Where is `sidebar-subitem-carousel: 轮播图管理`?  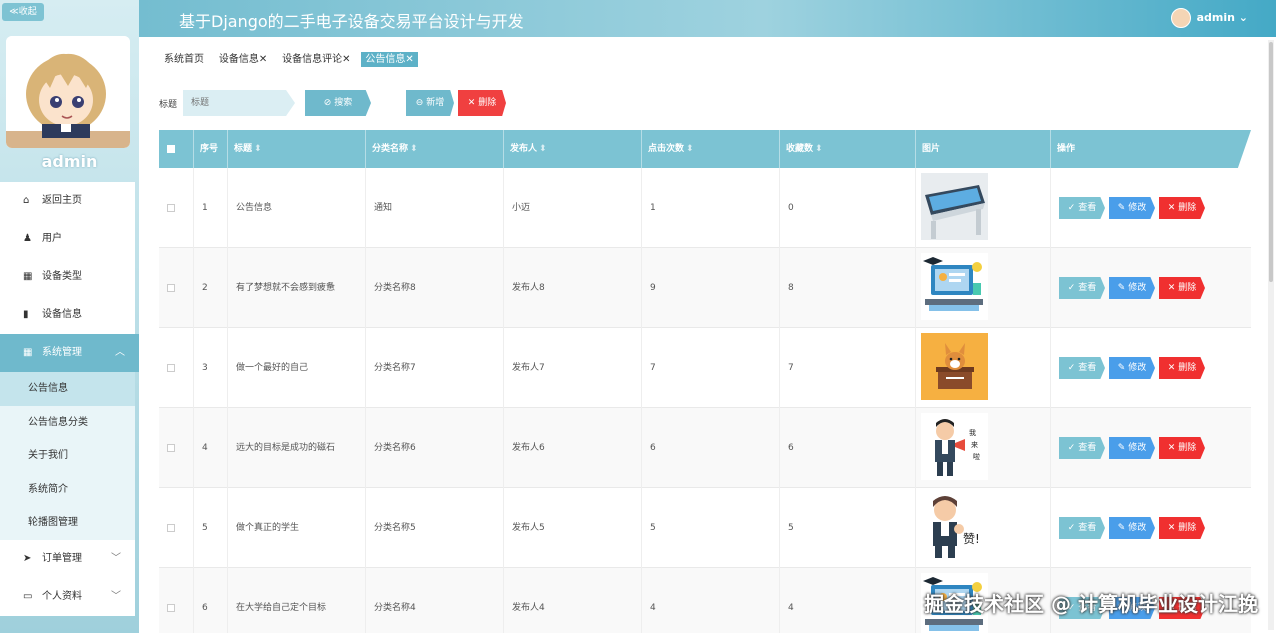 sidebar-subitem-carousel: 轮播图管理 is located at coordinates (67, 523).